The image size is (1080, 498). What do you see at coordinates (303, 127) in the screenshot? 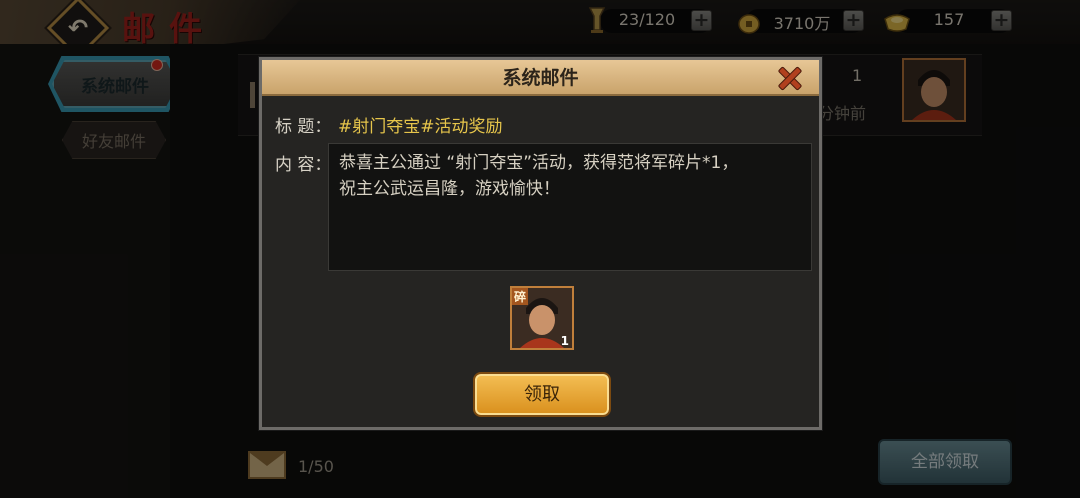
I see `subject-label: 标 题：` at bounding box center [303, 127].